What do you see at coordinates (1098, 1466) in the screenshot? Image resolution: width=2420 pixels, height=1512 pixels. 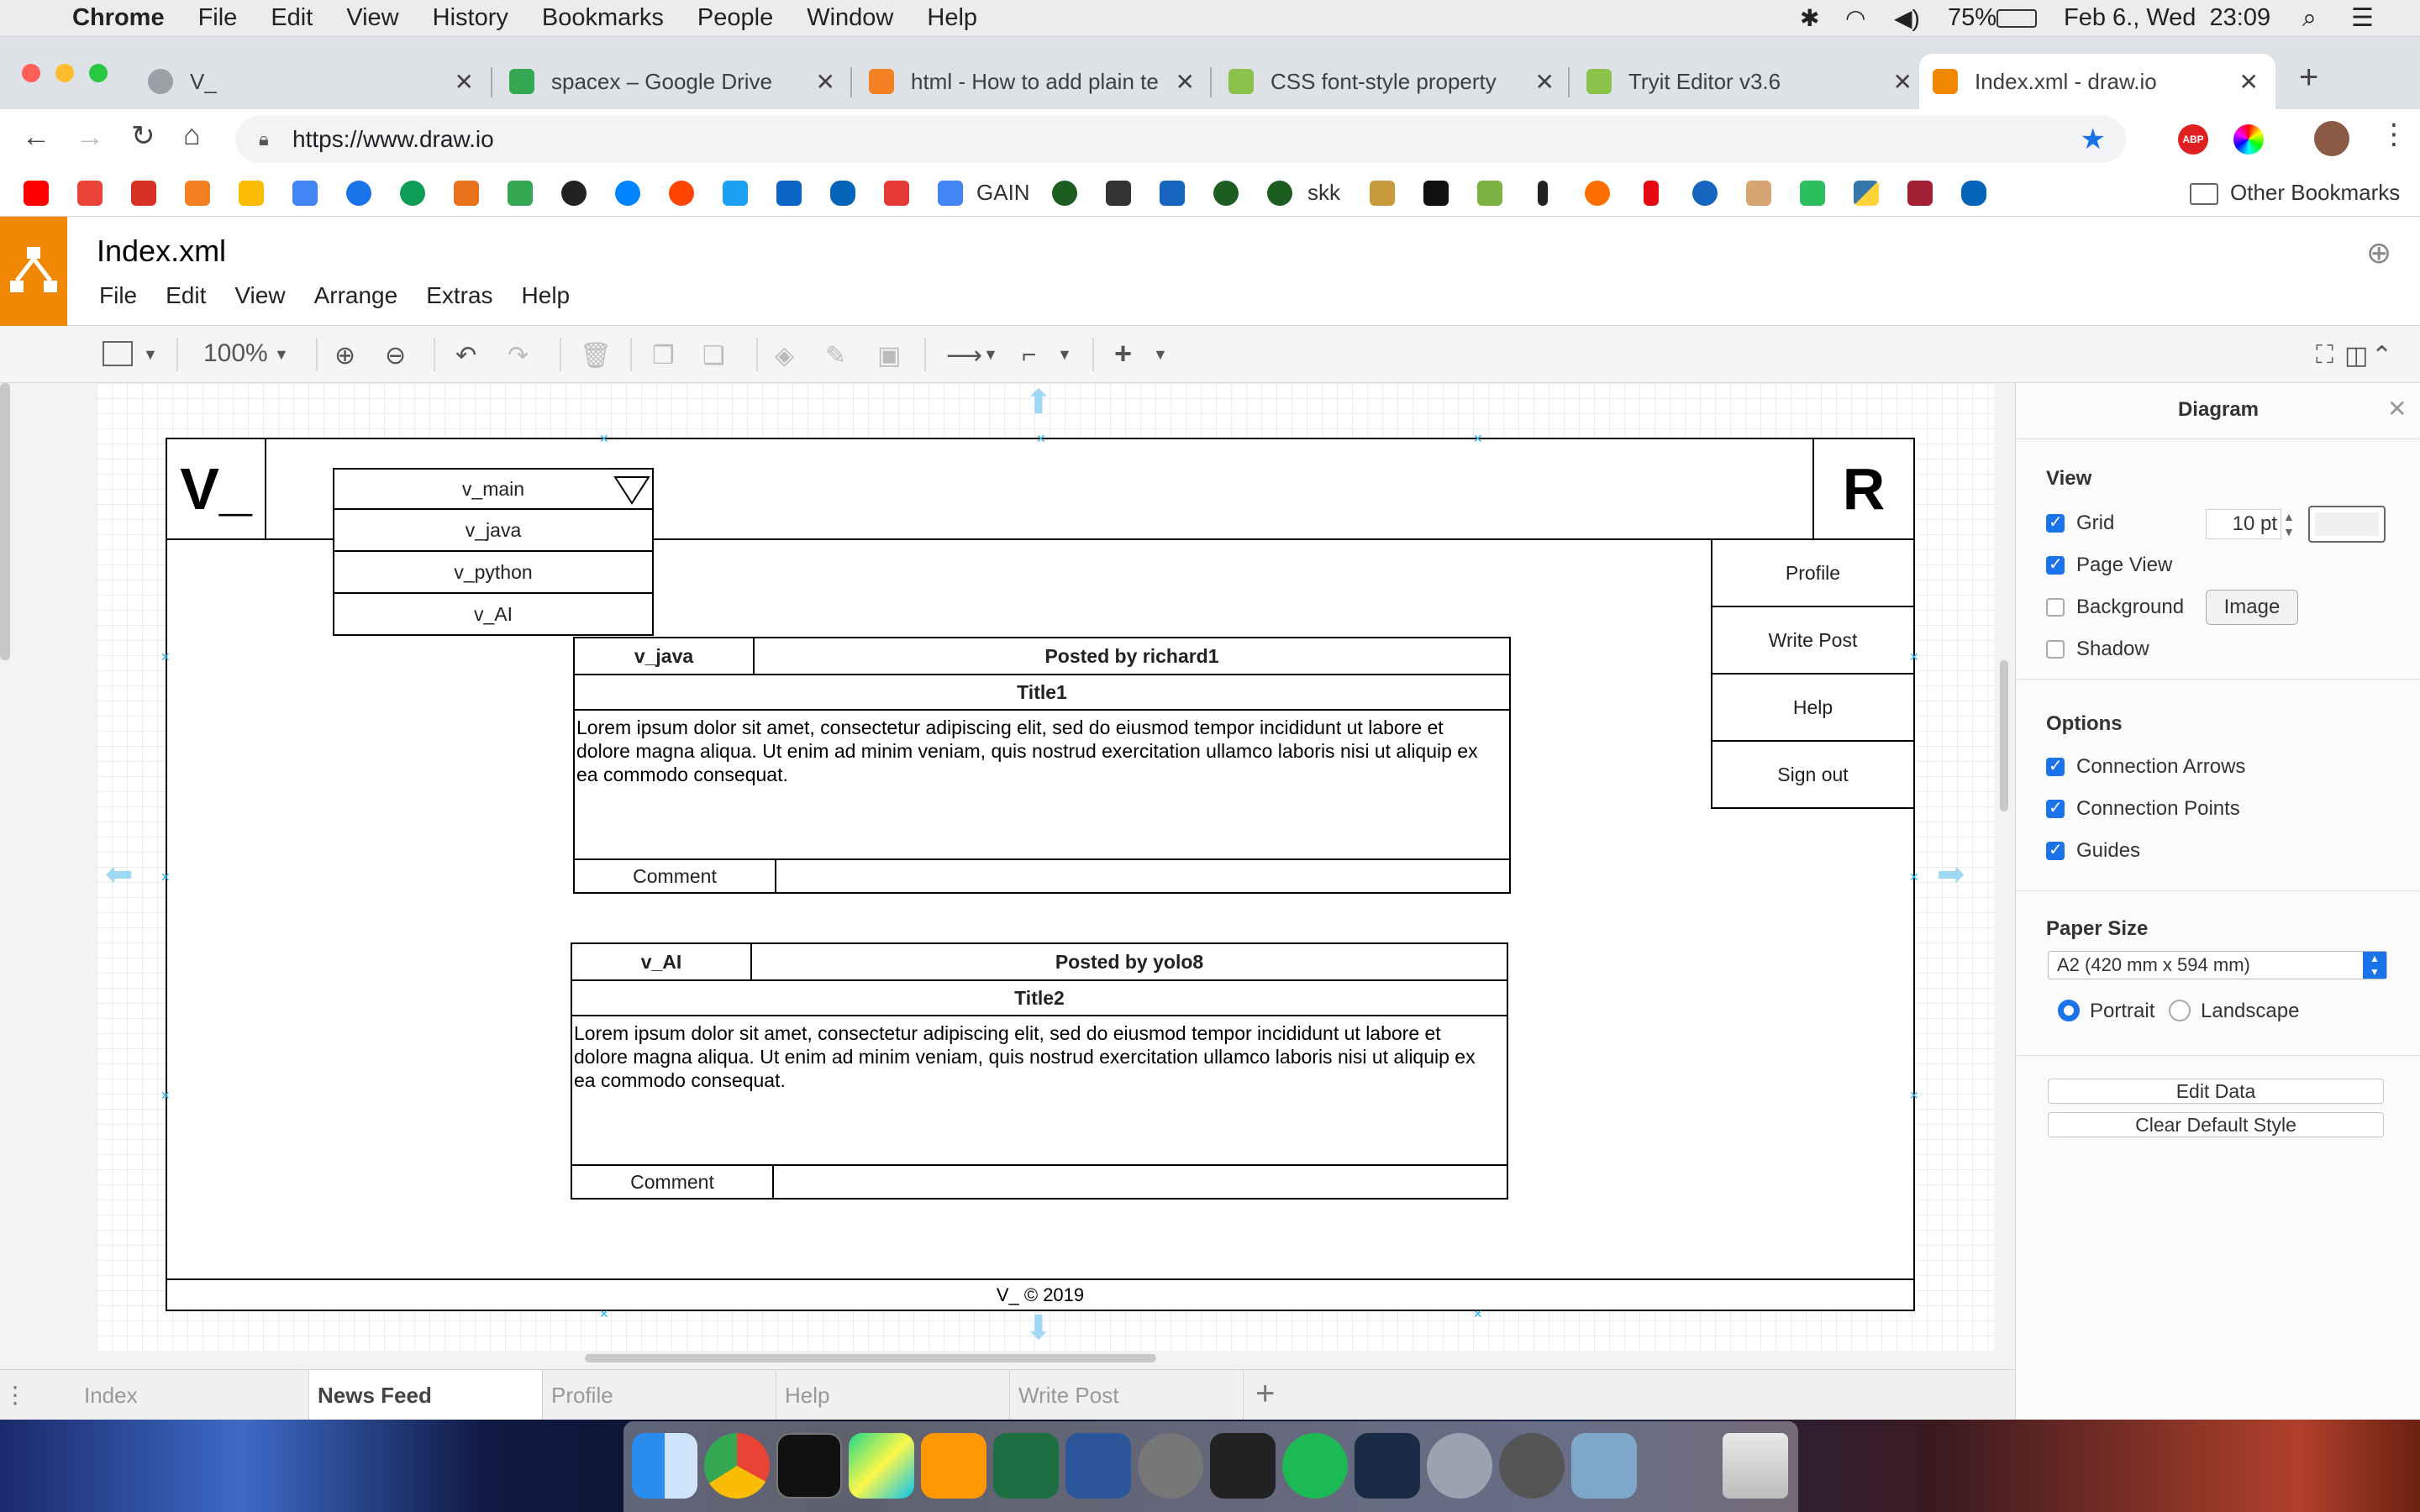 I see `word-icon` at bounding box center [1098, 1466].